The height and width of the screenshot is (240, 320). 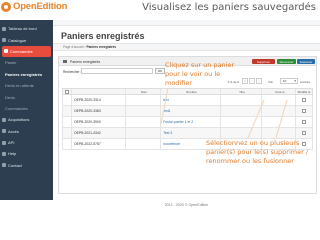 I want to click on pagination: « ‹ ›, so click(x=252, y=81).